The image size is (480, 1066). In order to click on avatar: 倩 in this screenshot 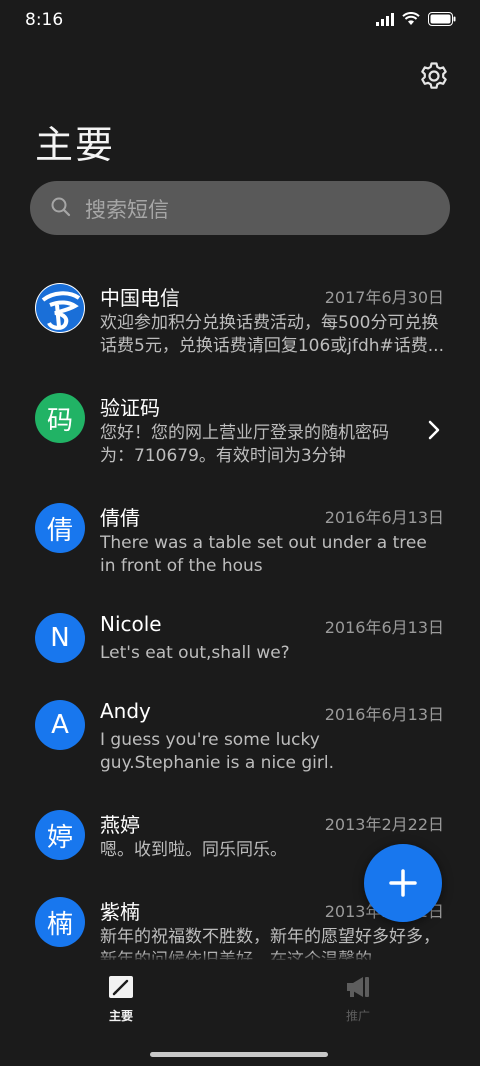, I will do `click(60, 528)`.